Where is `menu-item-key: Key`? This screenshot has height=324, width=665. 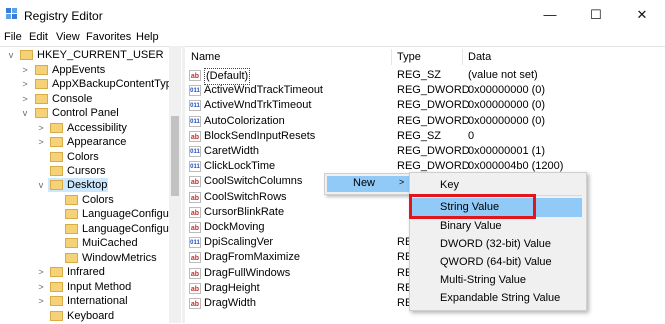 menu-item-key: Key is located at coordinates (449, 185).